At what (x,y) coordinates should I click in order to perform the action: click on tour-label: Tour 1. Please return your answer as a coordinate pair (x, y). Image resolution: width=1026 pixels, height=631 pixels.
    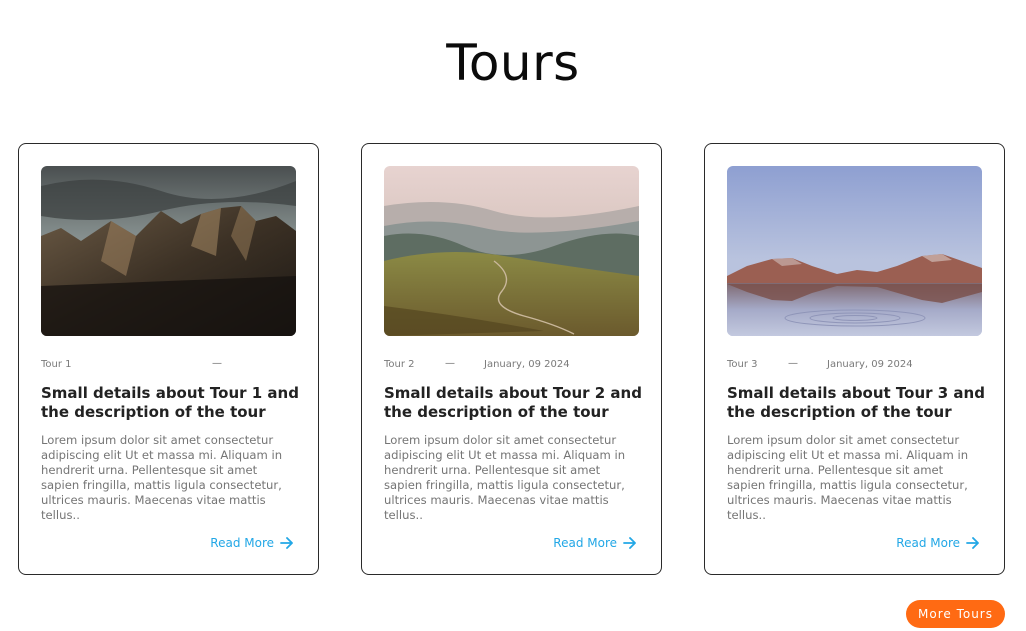
    Looking at the image, I should click on (56, 364).